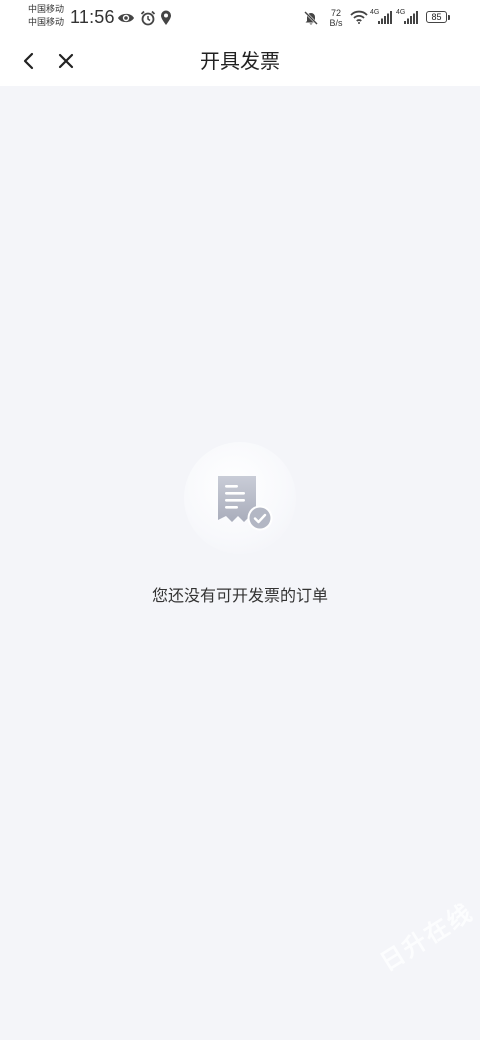  Describe the element at coordinates (166, 17) in the screenshot. I see `location-icon` at that location.